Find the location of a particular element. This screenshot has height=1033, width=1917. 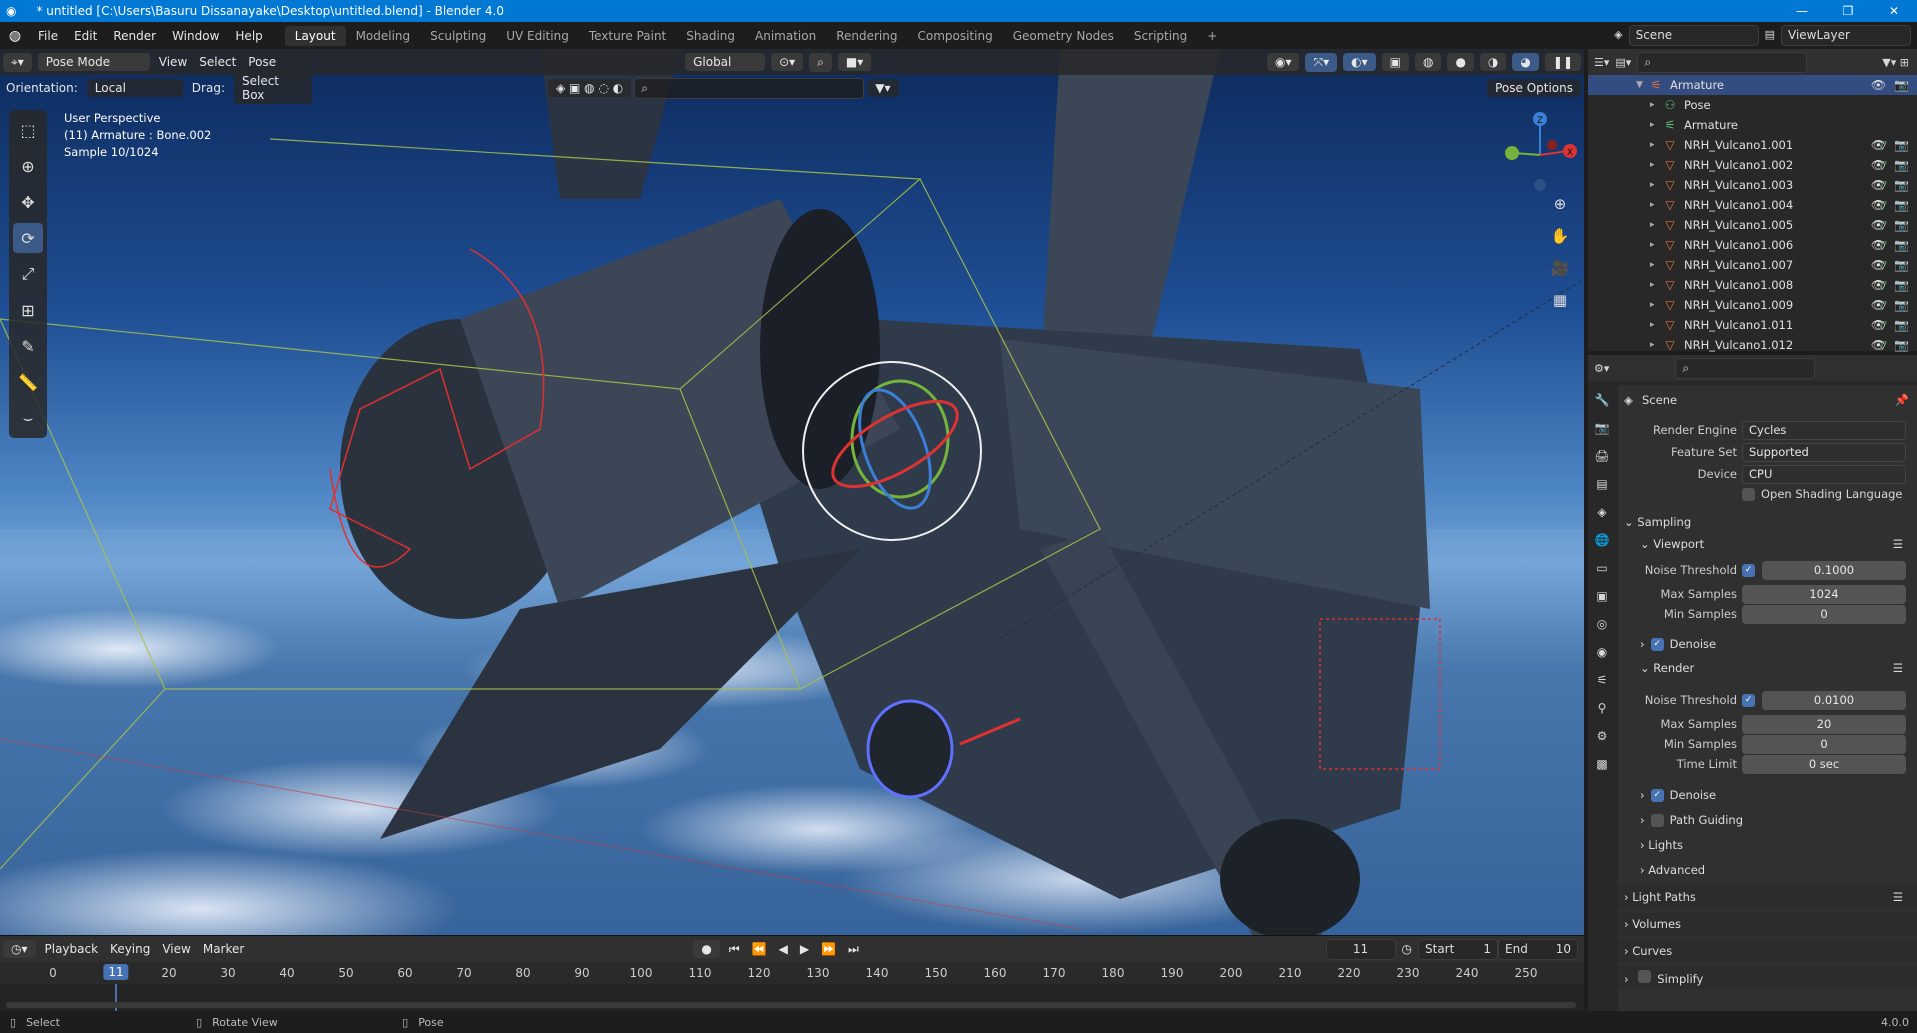

menu-select: Select is located at coordinates (217, 62).